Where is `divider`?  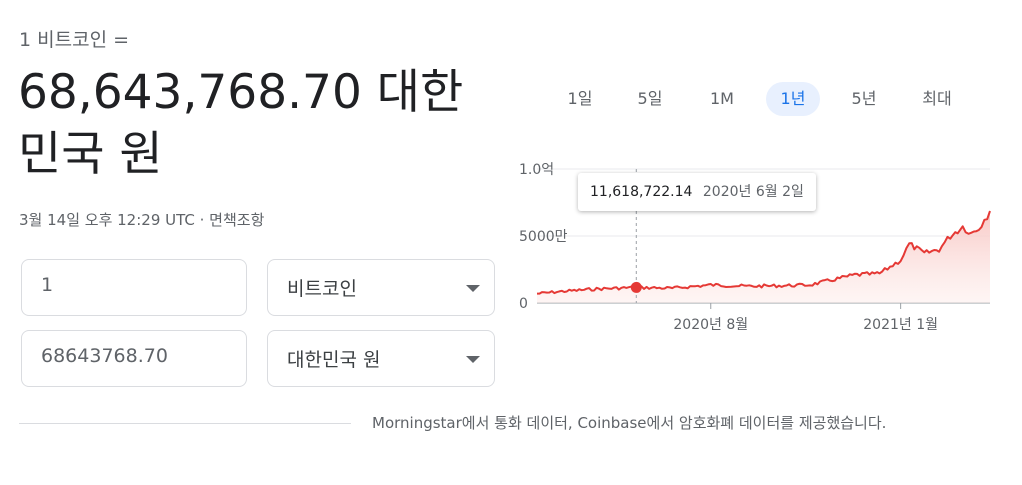 divider is located at coordinates (185, 423).